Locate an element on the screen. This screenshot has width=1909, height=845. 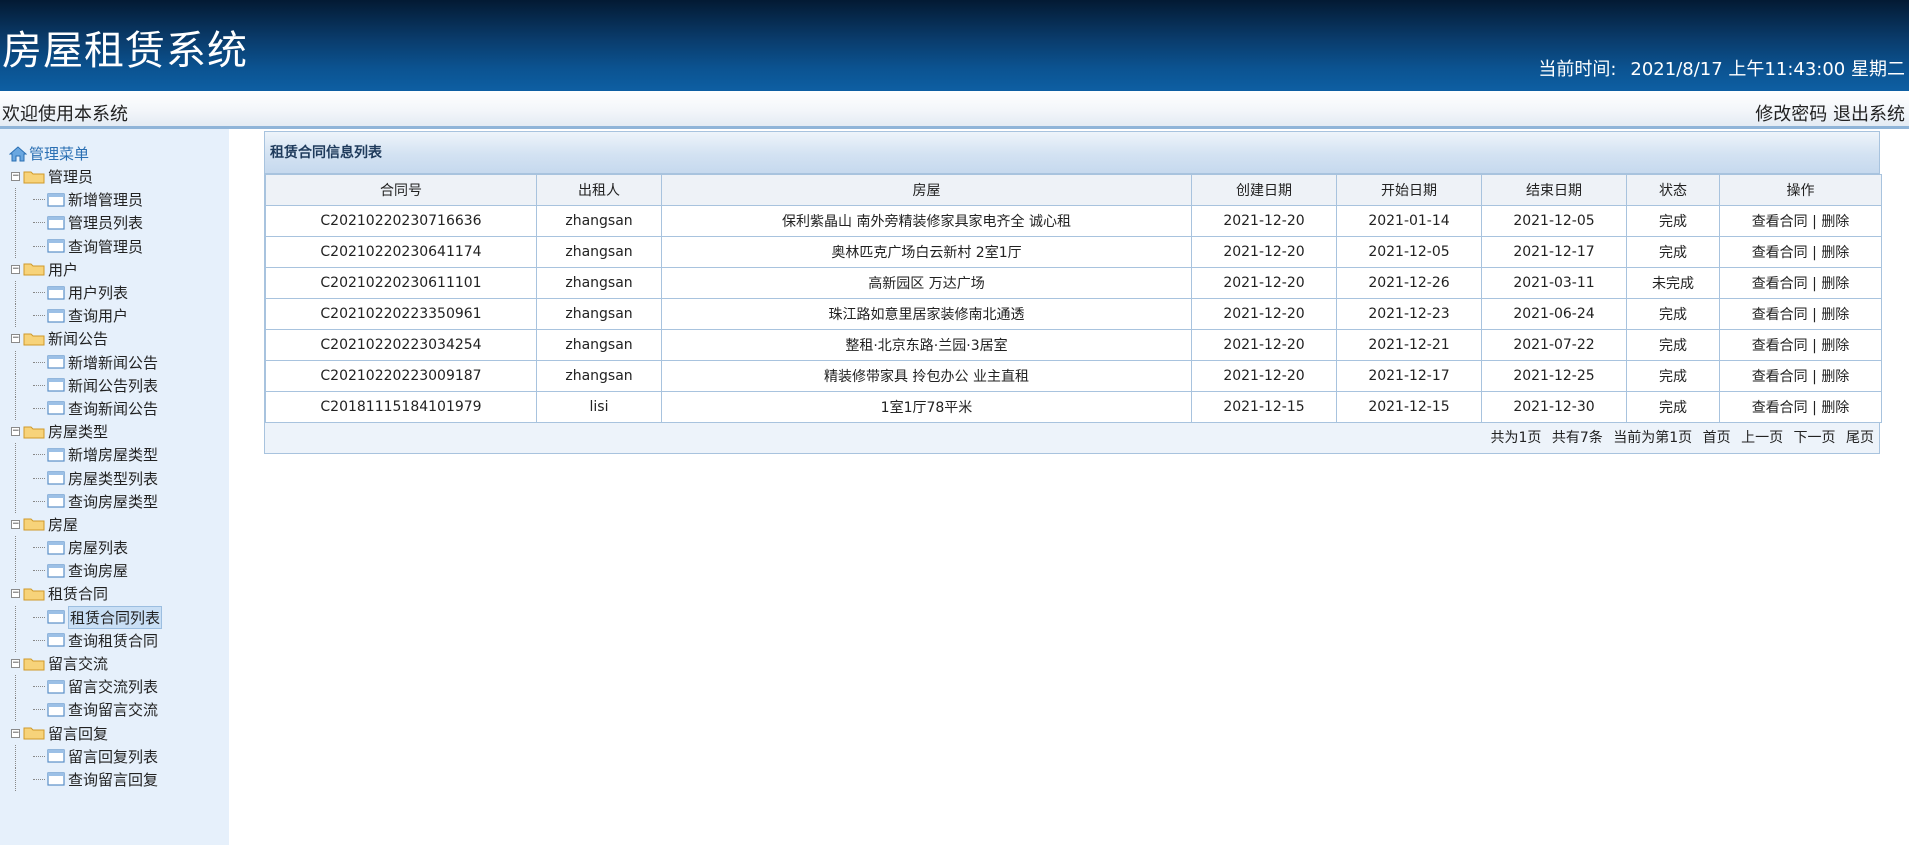
start-date-cell: 2021-12-26 is located at coordinates (1409, 283).